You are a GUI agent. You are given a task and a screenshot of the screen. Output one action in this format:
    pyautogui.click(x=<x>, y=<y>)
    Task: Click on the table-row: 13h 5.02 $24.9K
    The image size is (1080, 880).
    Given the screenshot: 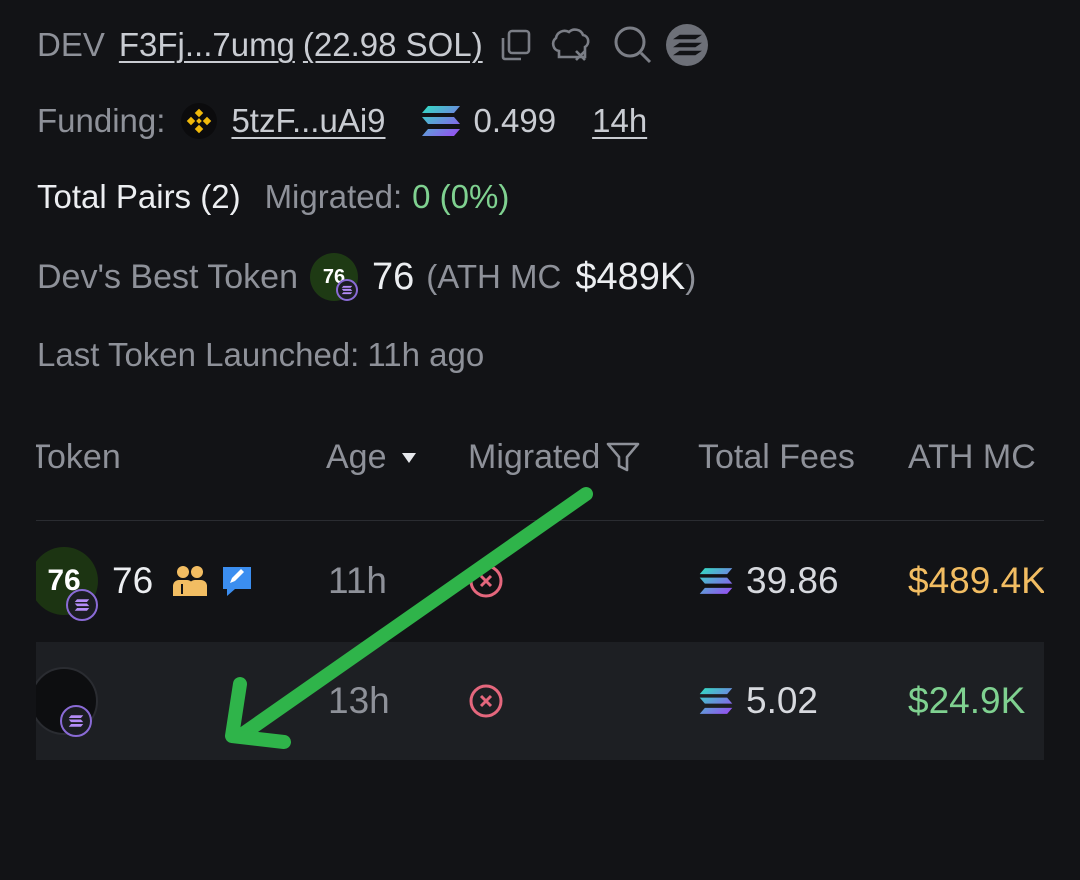 What is the action you would take?
    pyautogui.click(x=540, y=701)
    